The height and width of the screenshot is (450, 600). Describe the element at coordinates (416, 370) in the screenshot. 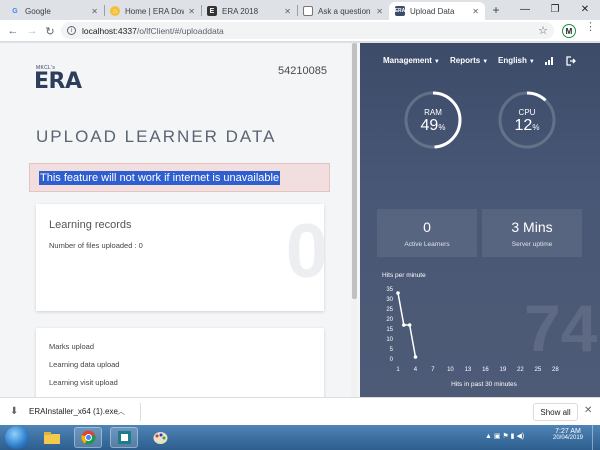

I see `x-tick-label: 4` at that location.